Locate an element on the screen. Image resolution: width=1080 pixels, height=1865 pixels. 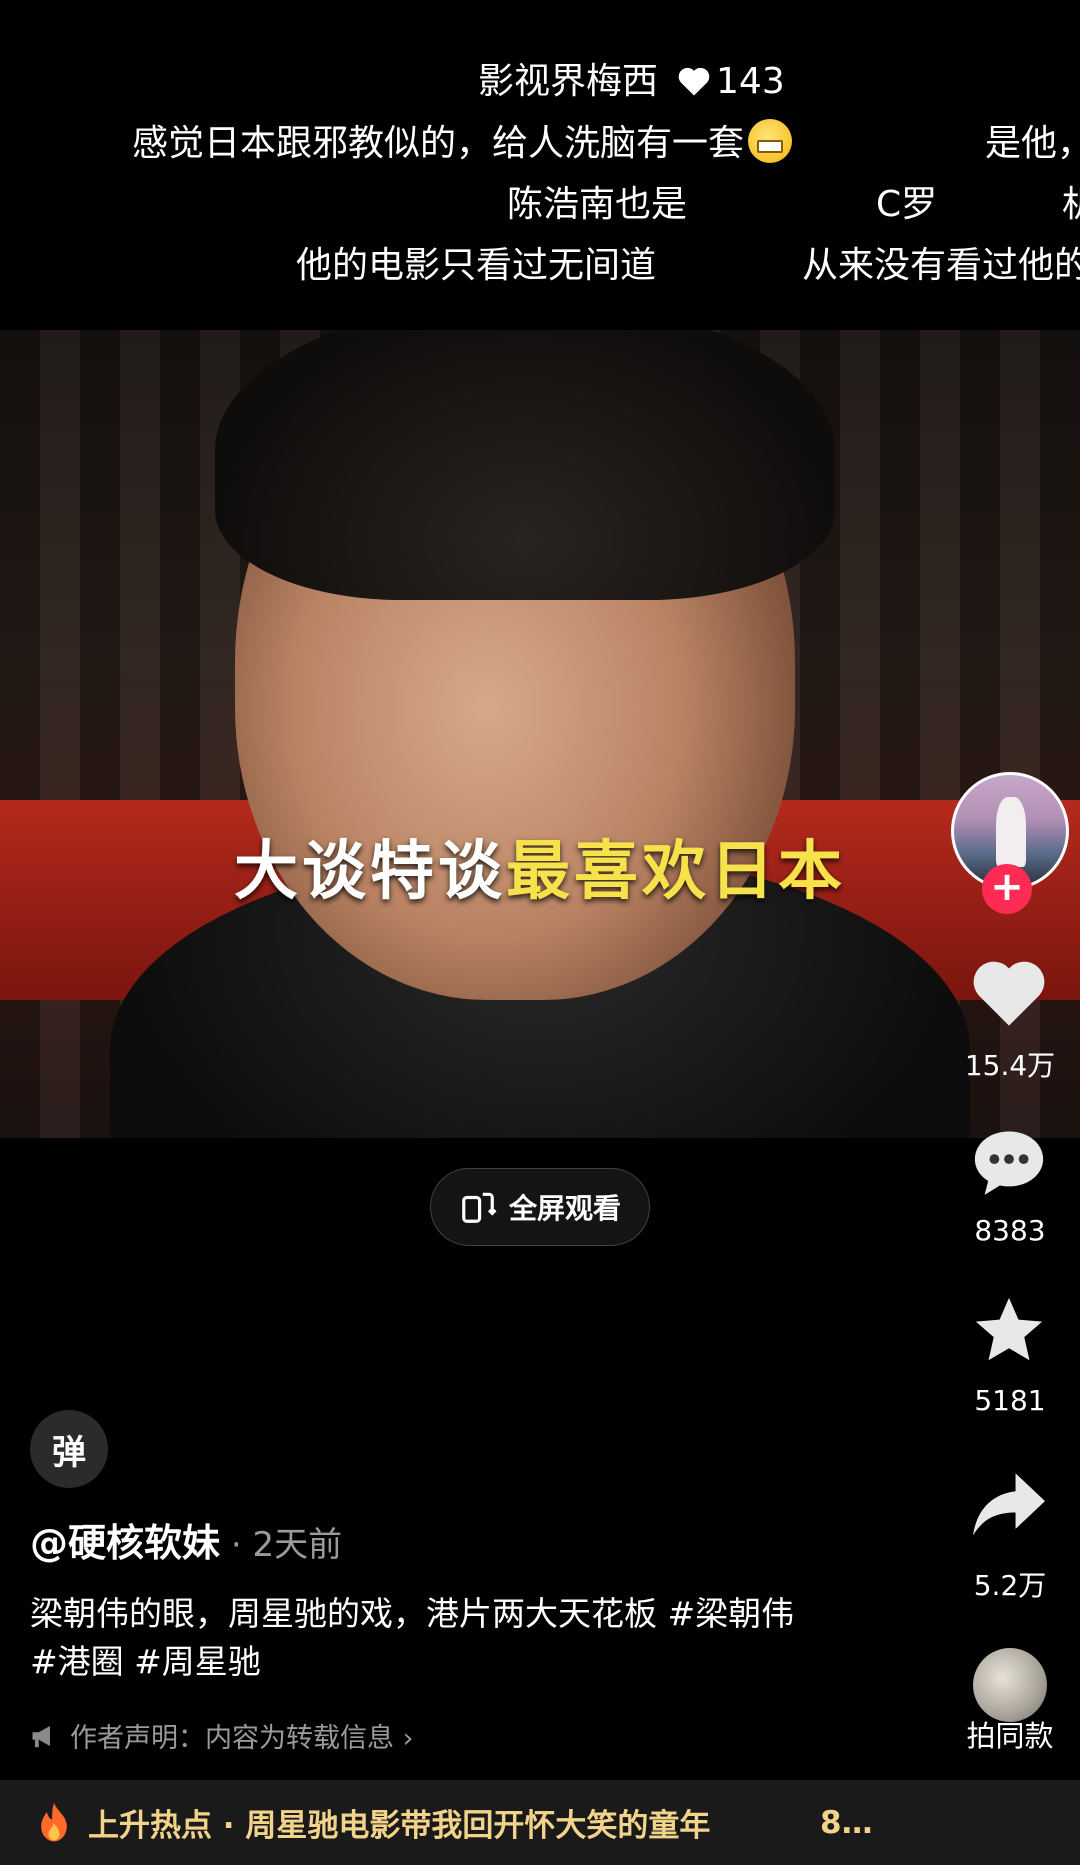
danmaku-toggle-button: 弹 is located at coordinates (69, 1449).